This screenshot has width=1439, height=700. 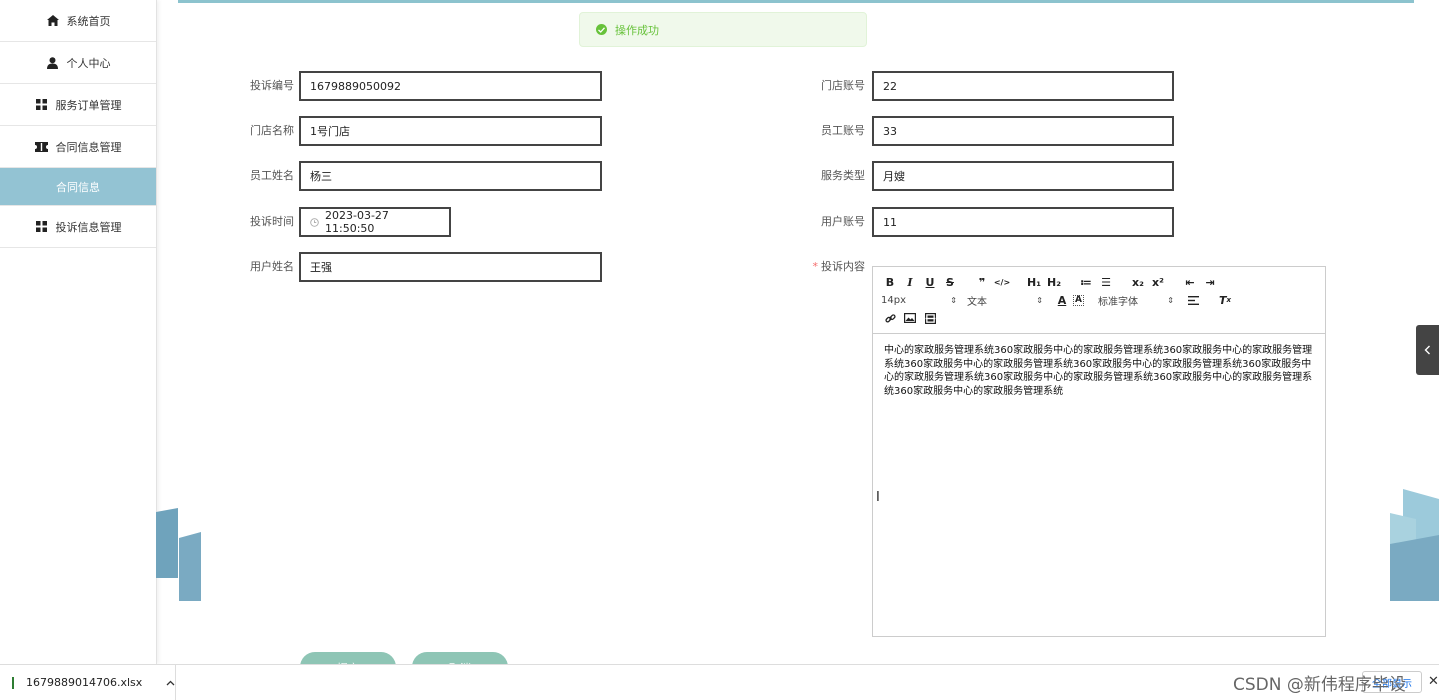 I want to click on font-size-select: 14px ⇕, so click(x=919, y=300).